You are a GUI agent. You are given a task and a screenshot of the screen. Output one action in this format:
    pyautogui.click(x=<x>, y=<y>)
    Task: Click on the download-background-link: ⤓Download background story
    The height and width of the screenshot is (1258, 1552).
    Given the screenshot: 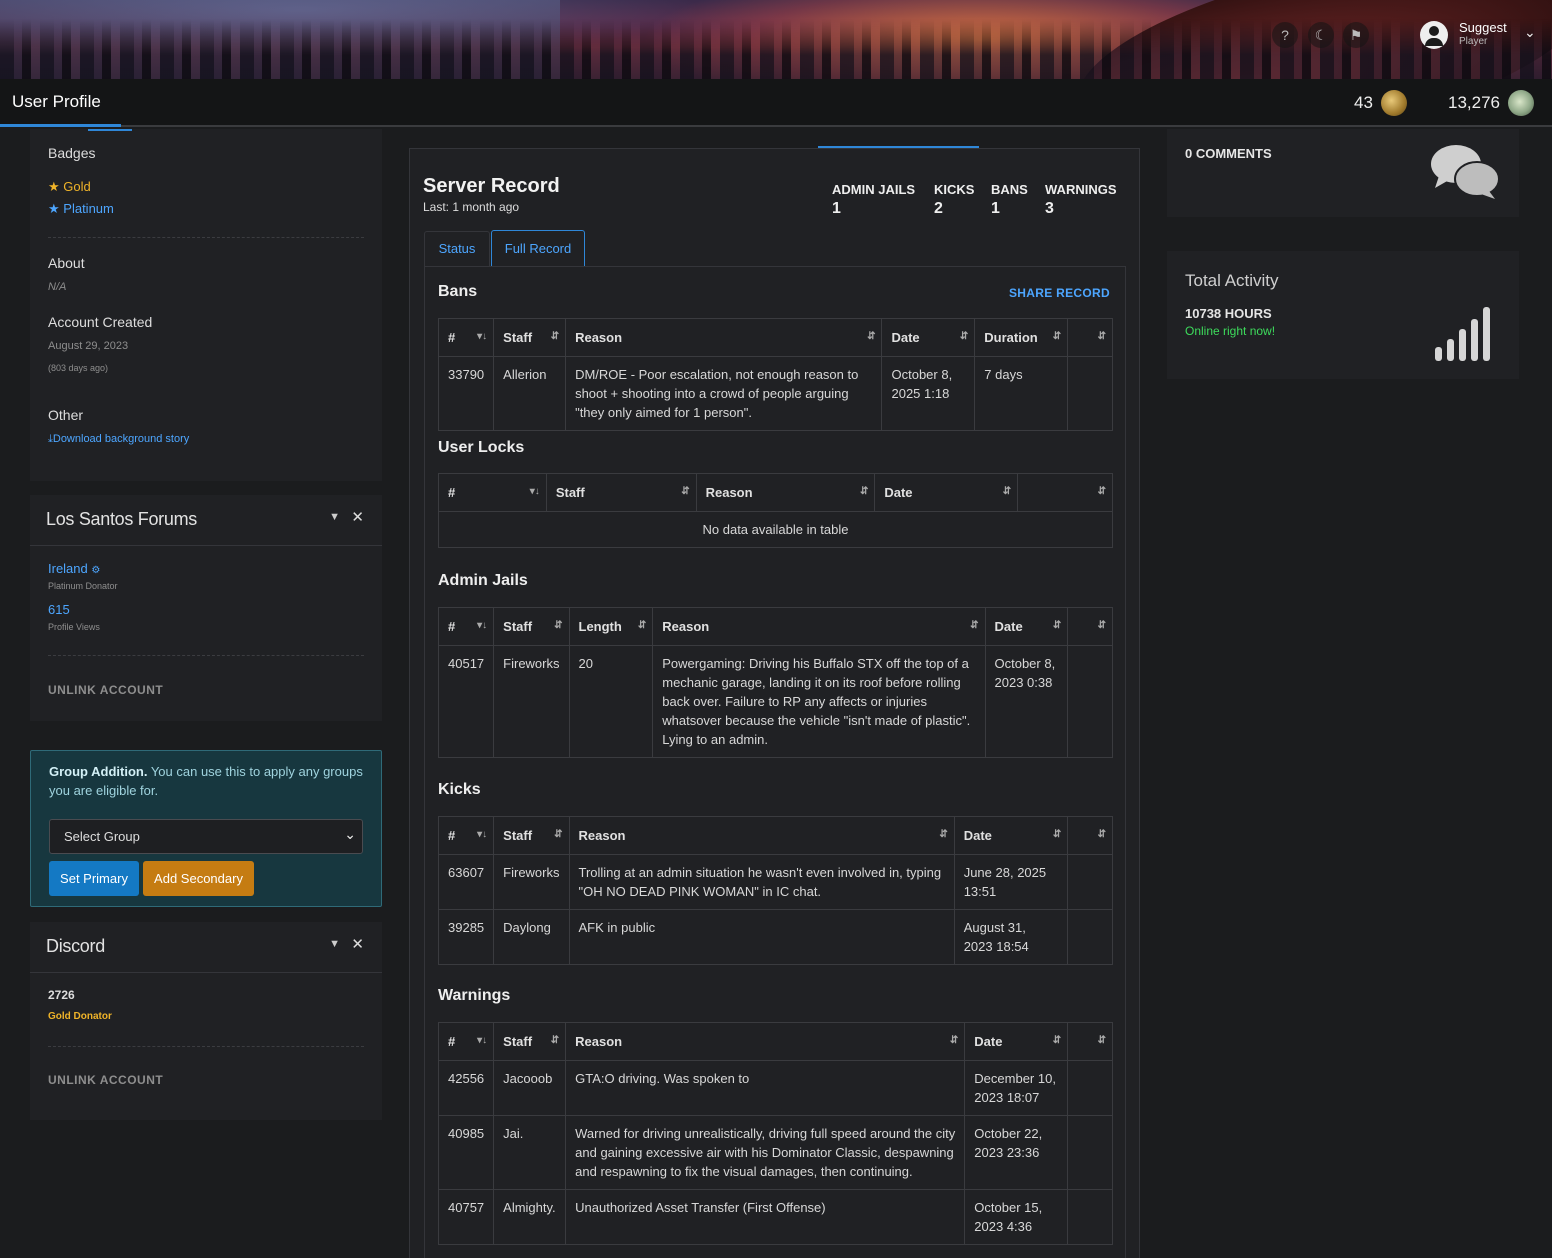 What is the action you would take?
    pyautogui.click(x=118, y=439)
    